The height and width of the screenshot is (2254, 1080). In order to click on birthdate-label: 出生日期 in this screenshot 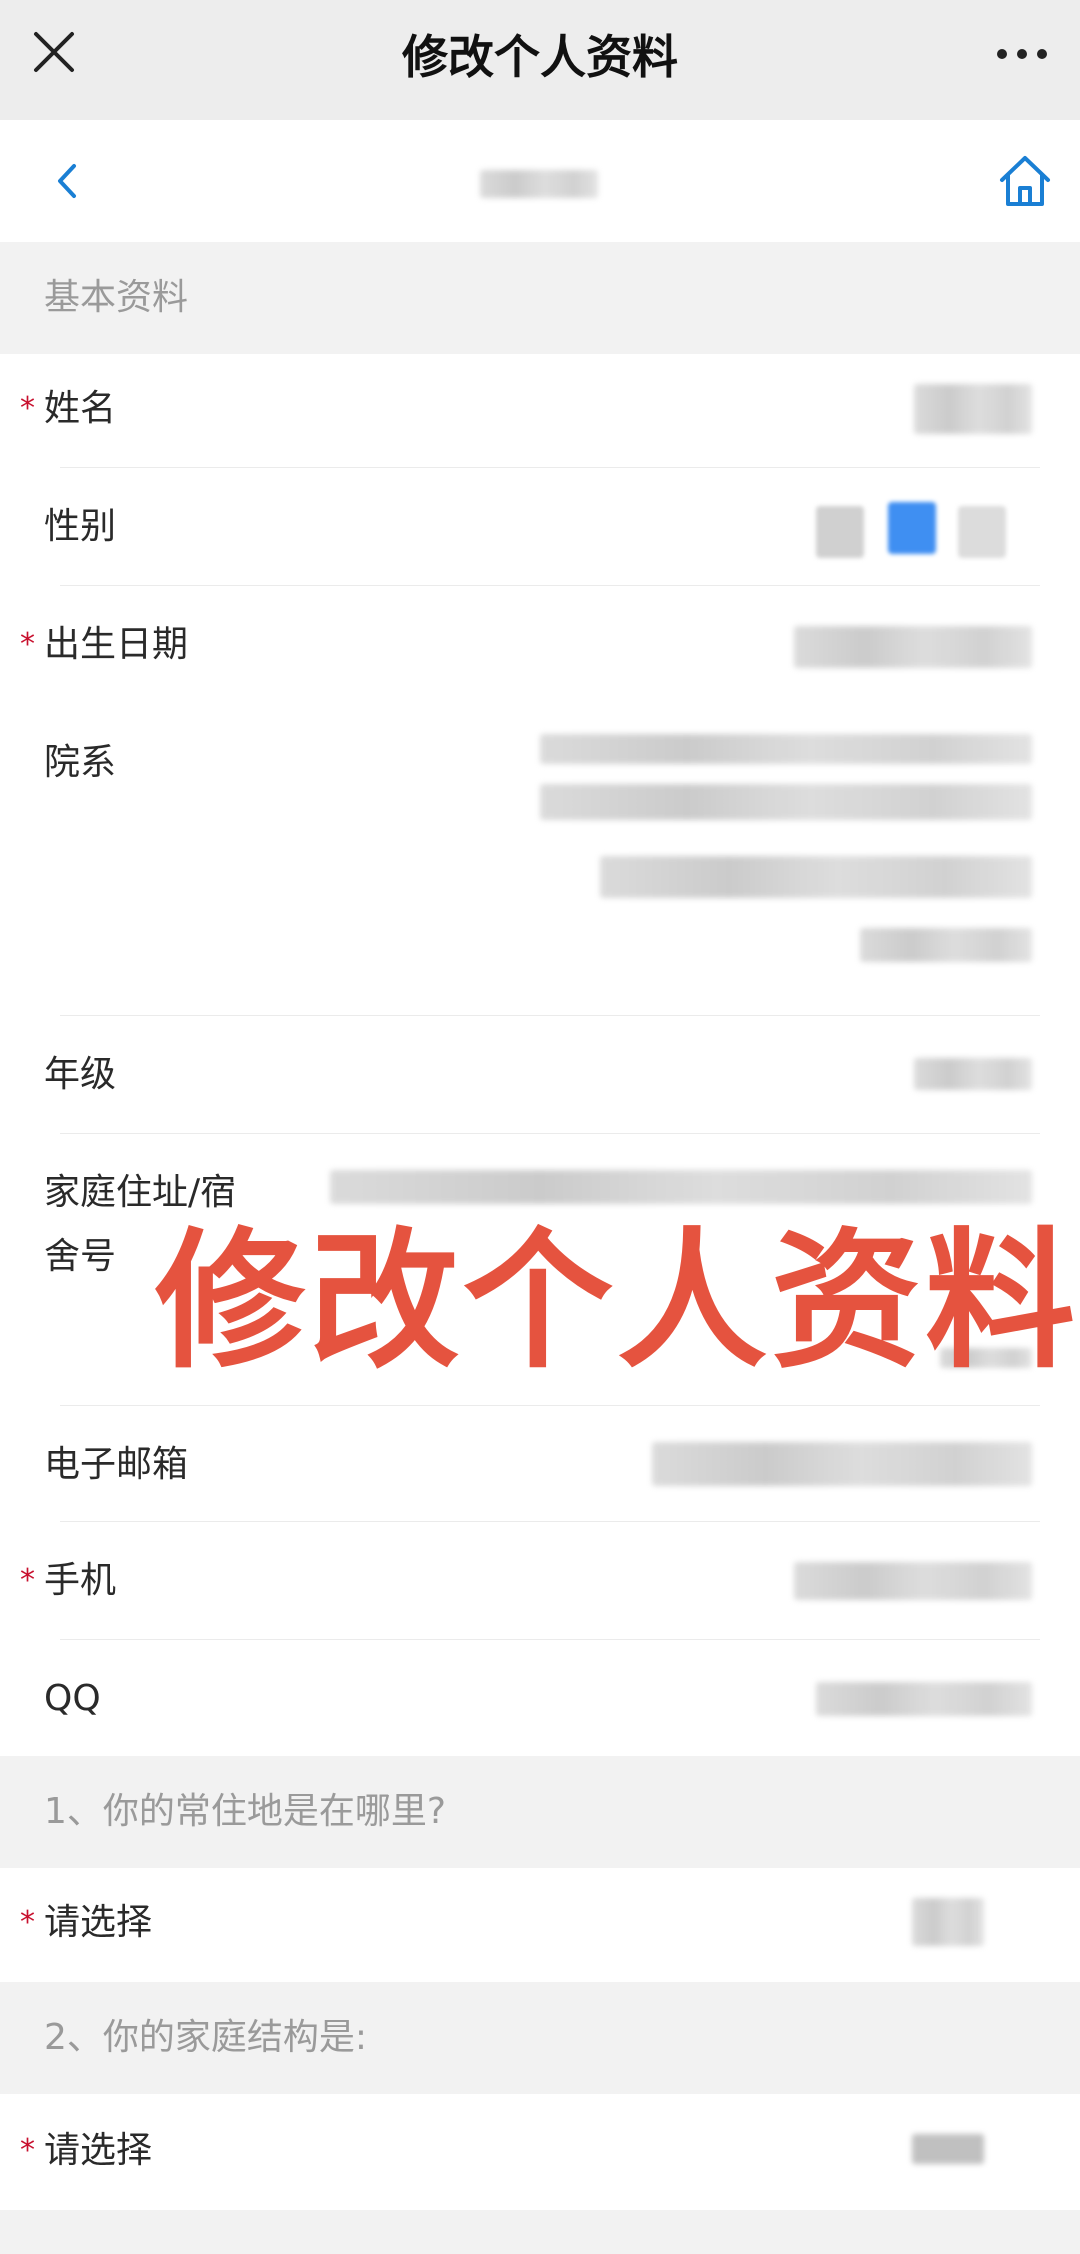, I will do `click(116, 644)`.